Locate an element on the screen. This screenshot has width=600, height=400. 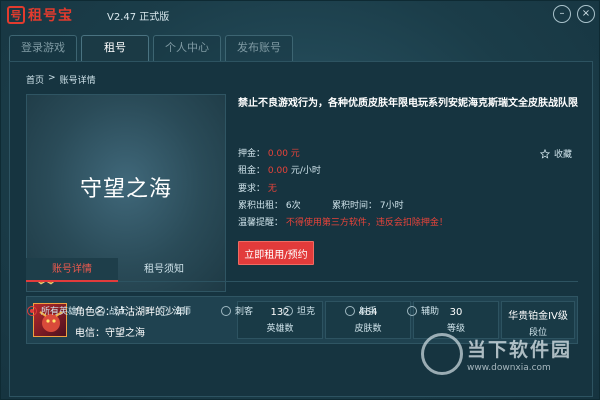
filter-label: 法师 is located at coordinates (182, 312).